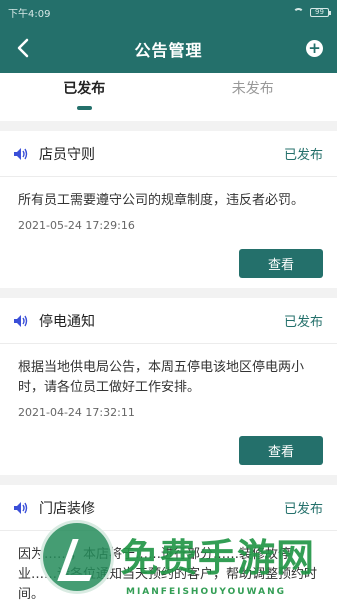 This screenshot has height=600, width=337. I want to click on chevron-left-icon, so click(23, 48).